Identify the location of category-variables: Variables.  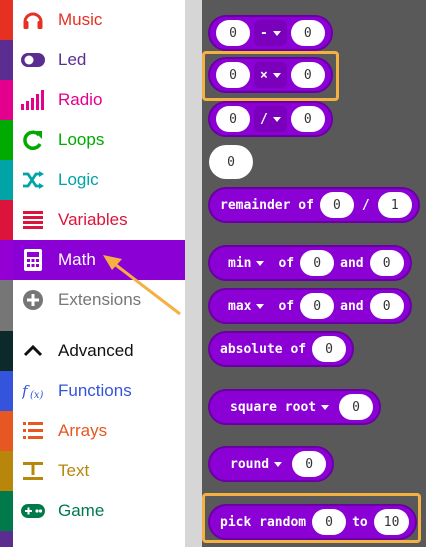
(92, 220).